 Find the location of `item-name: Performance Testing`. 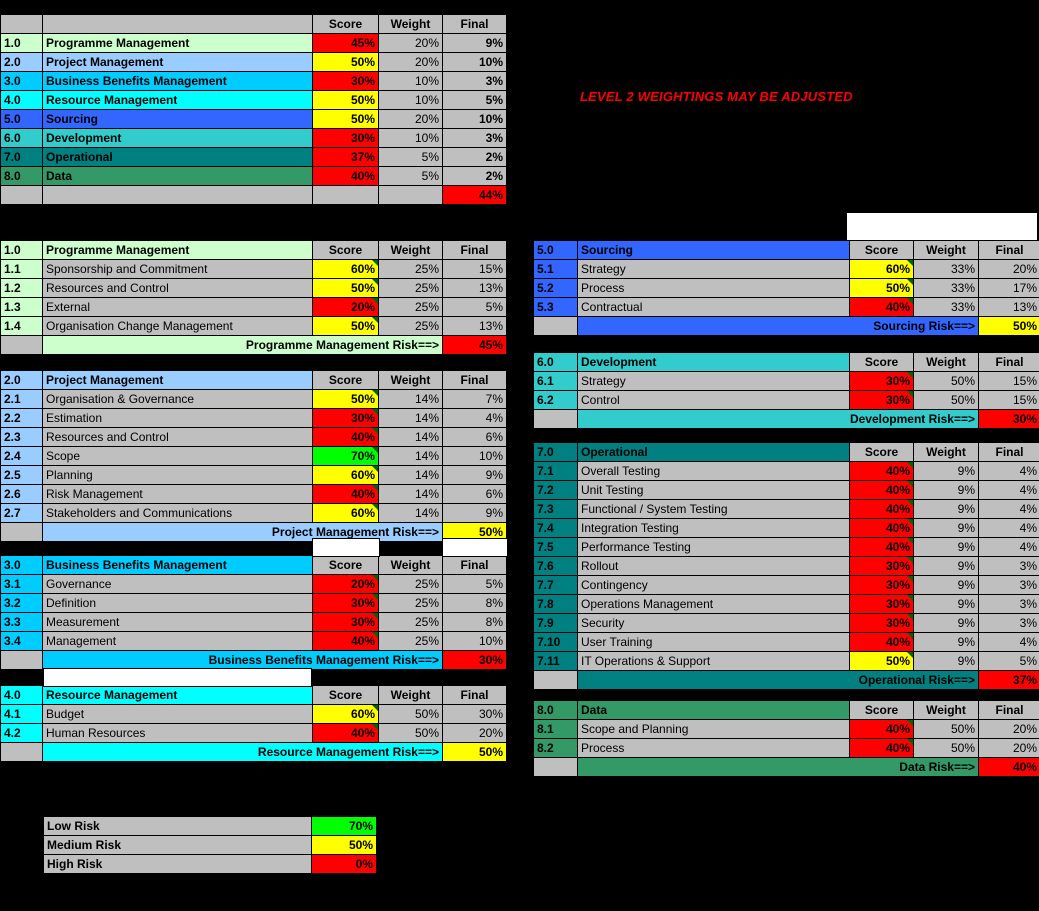

item-name: Performance Testing is located at coordinates (713, 547).